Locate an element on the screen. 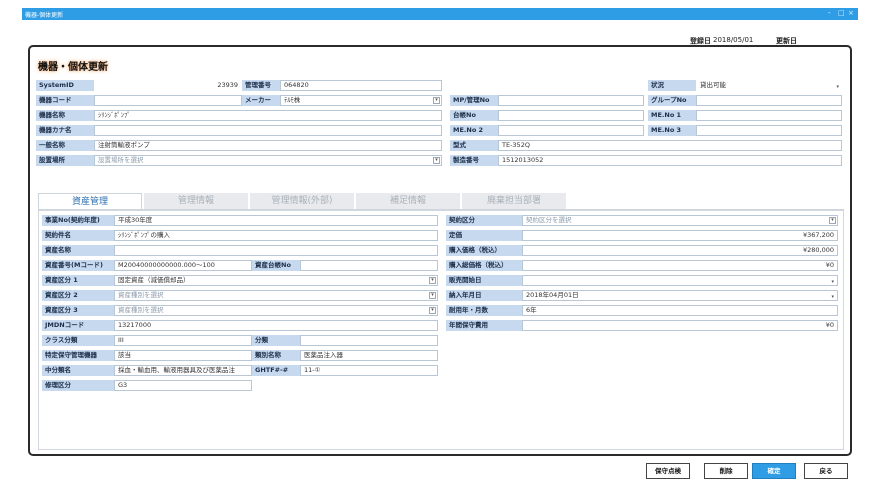 The width and height of the screenshot is (880, 504). ippan-name-input: 注射筒輸液ポンプ is located at coordinates (268, 145).